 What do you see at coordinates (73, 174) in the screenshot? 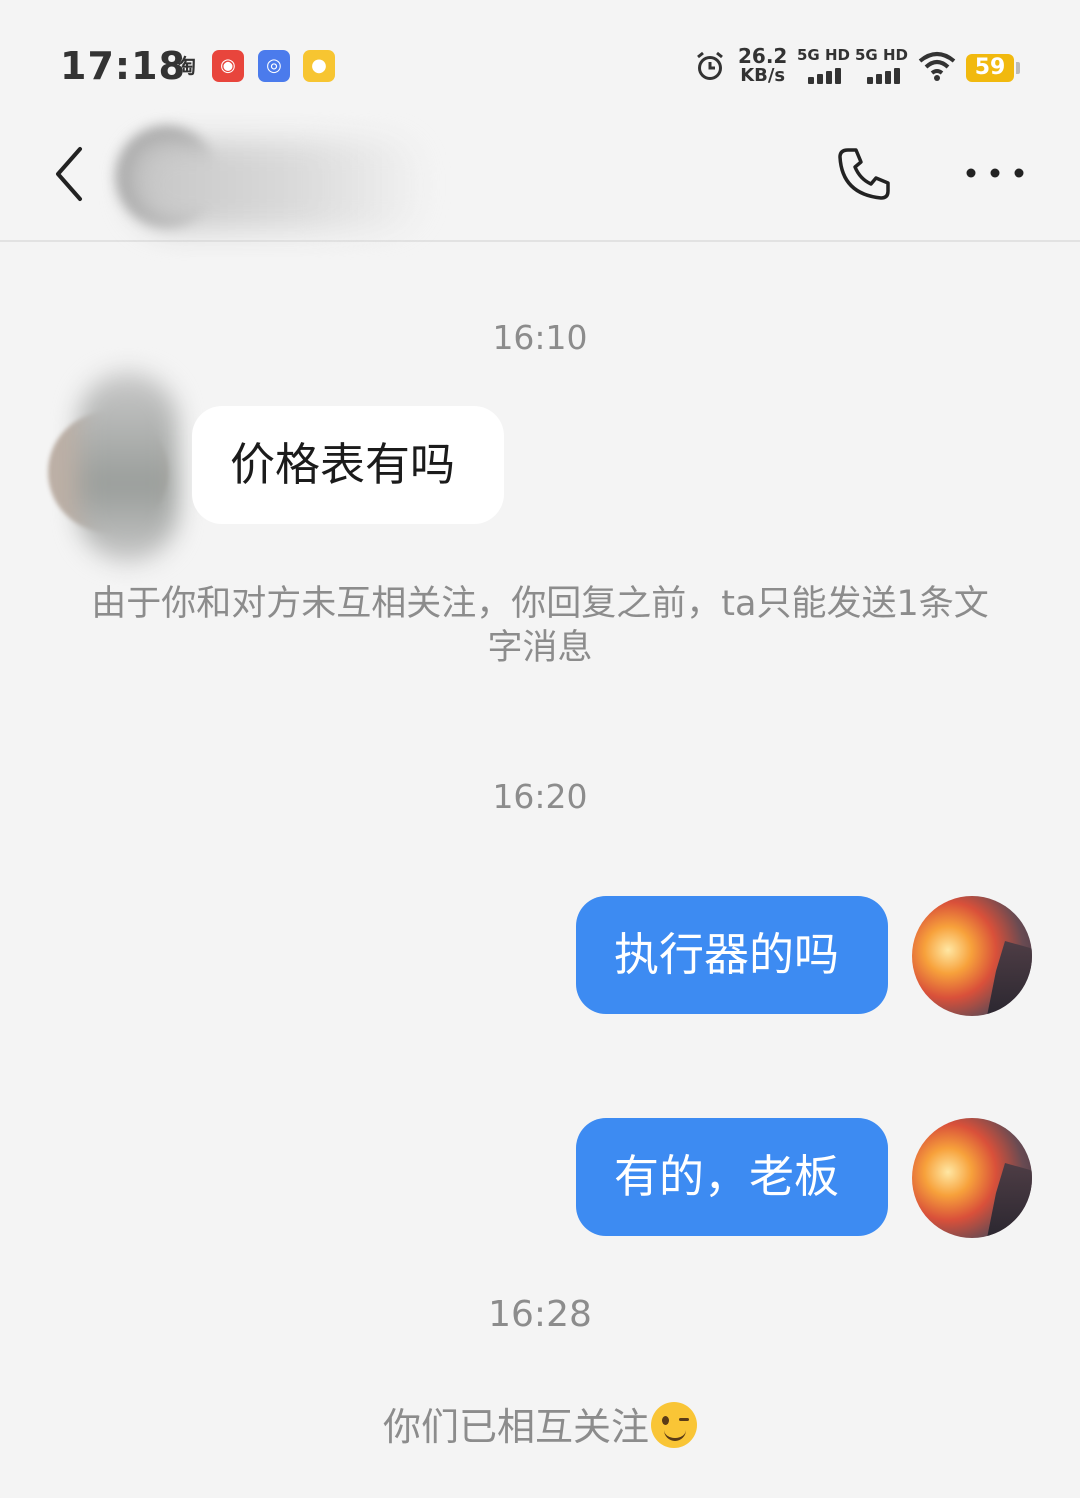
I see `back-button` at bounding box center [73, 174].